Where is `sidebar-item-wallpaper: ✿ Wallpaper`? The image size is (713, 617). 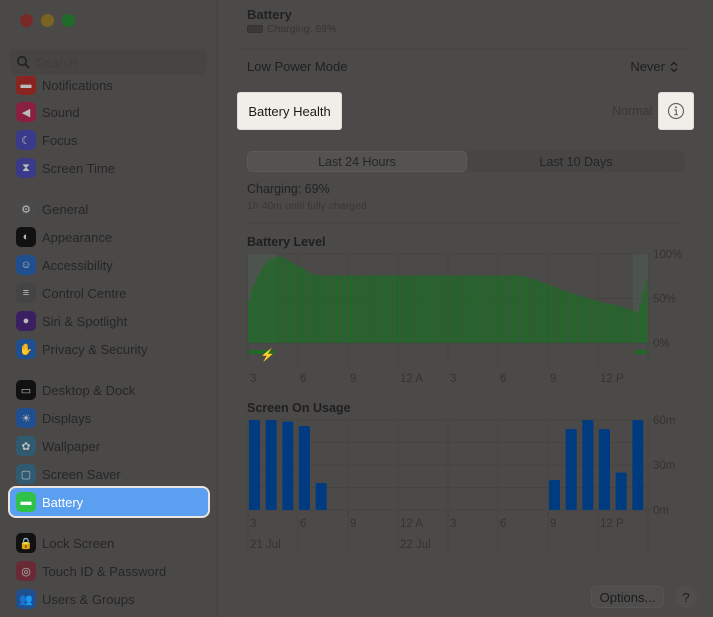
sidebar-item-wallpaper: ✿ Wallpaper is located at coordinates (109, 446).